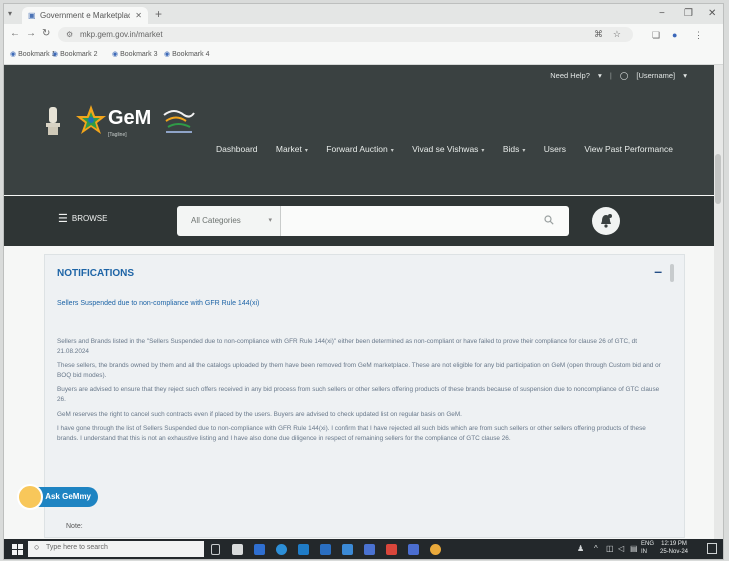  I want to click on browser-tab: ▣ Government e Marketplace ✕, so click(85, 15).